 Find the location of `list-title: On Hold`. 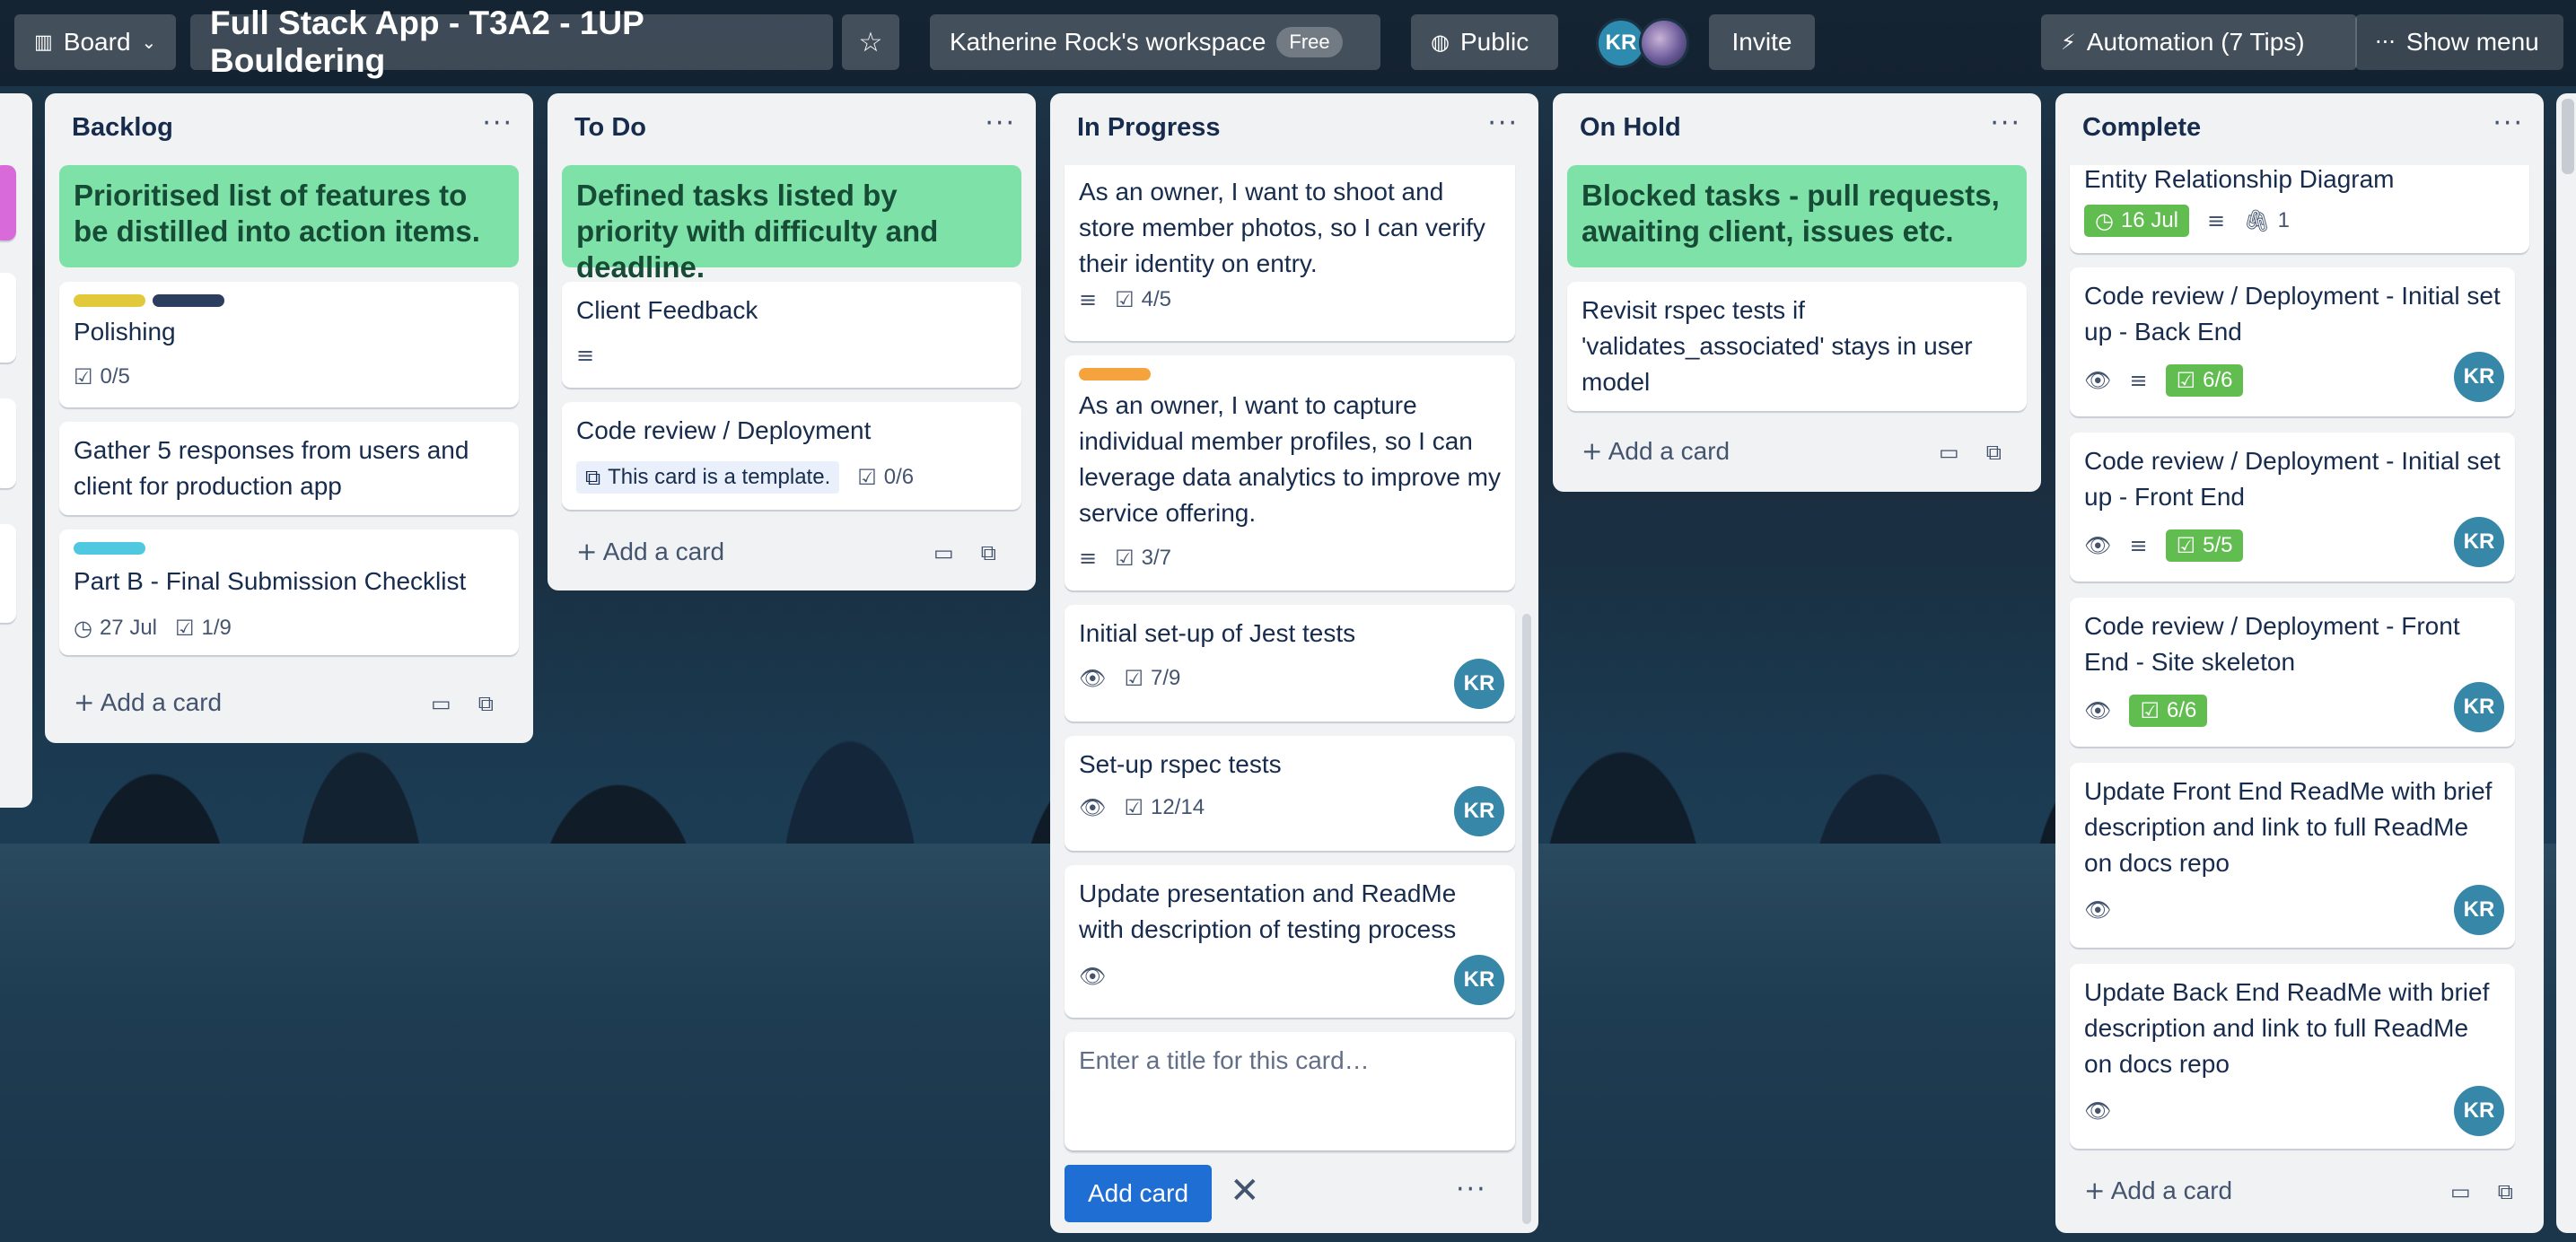

list-title: On Hold is located at coordinates (1630, 128).